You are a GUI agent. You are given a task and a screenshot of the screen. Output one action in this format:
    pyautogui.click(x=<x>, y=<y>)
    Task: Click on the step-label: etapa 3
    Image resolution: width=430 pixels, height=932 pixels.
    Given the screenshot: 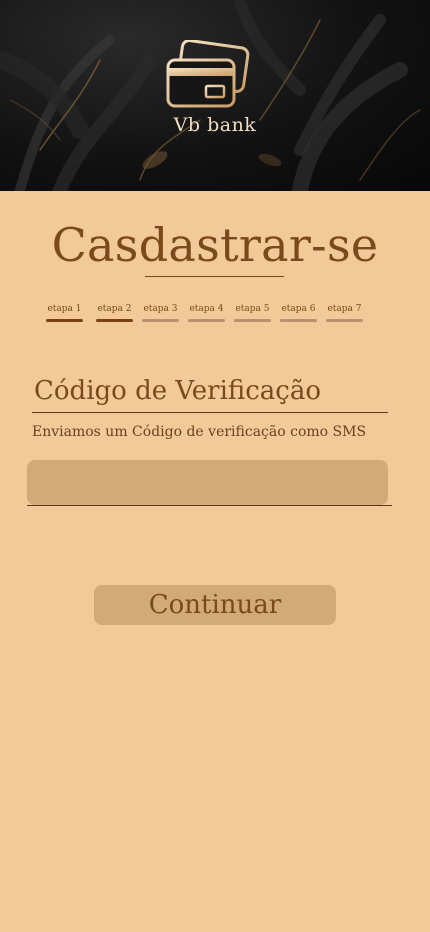 What is the action you would take?
    pyautogui.click(x=160, y=309)
    